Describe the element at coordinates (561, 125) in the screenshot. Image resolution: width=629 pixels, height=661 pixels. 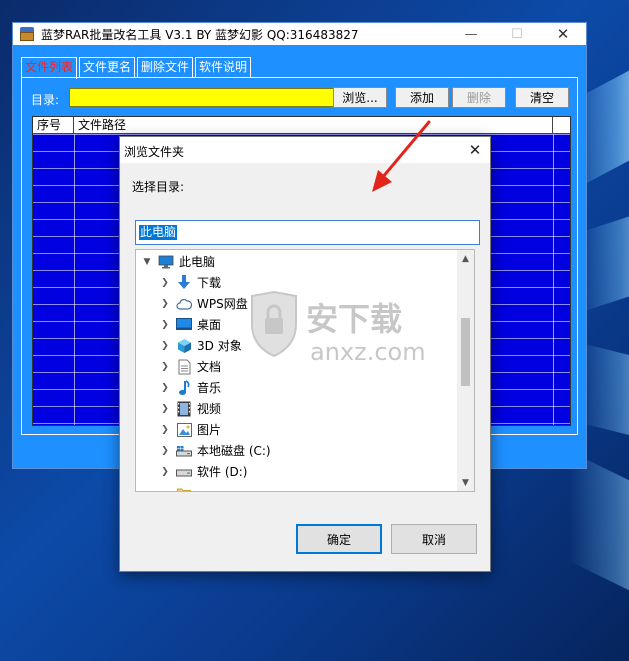
I see `column-header-filler` at that location.